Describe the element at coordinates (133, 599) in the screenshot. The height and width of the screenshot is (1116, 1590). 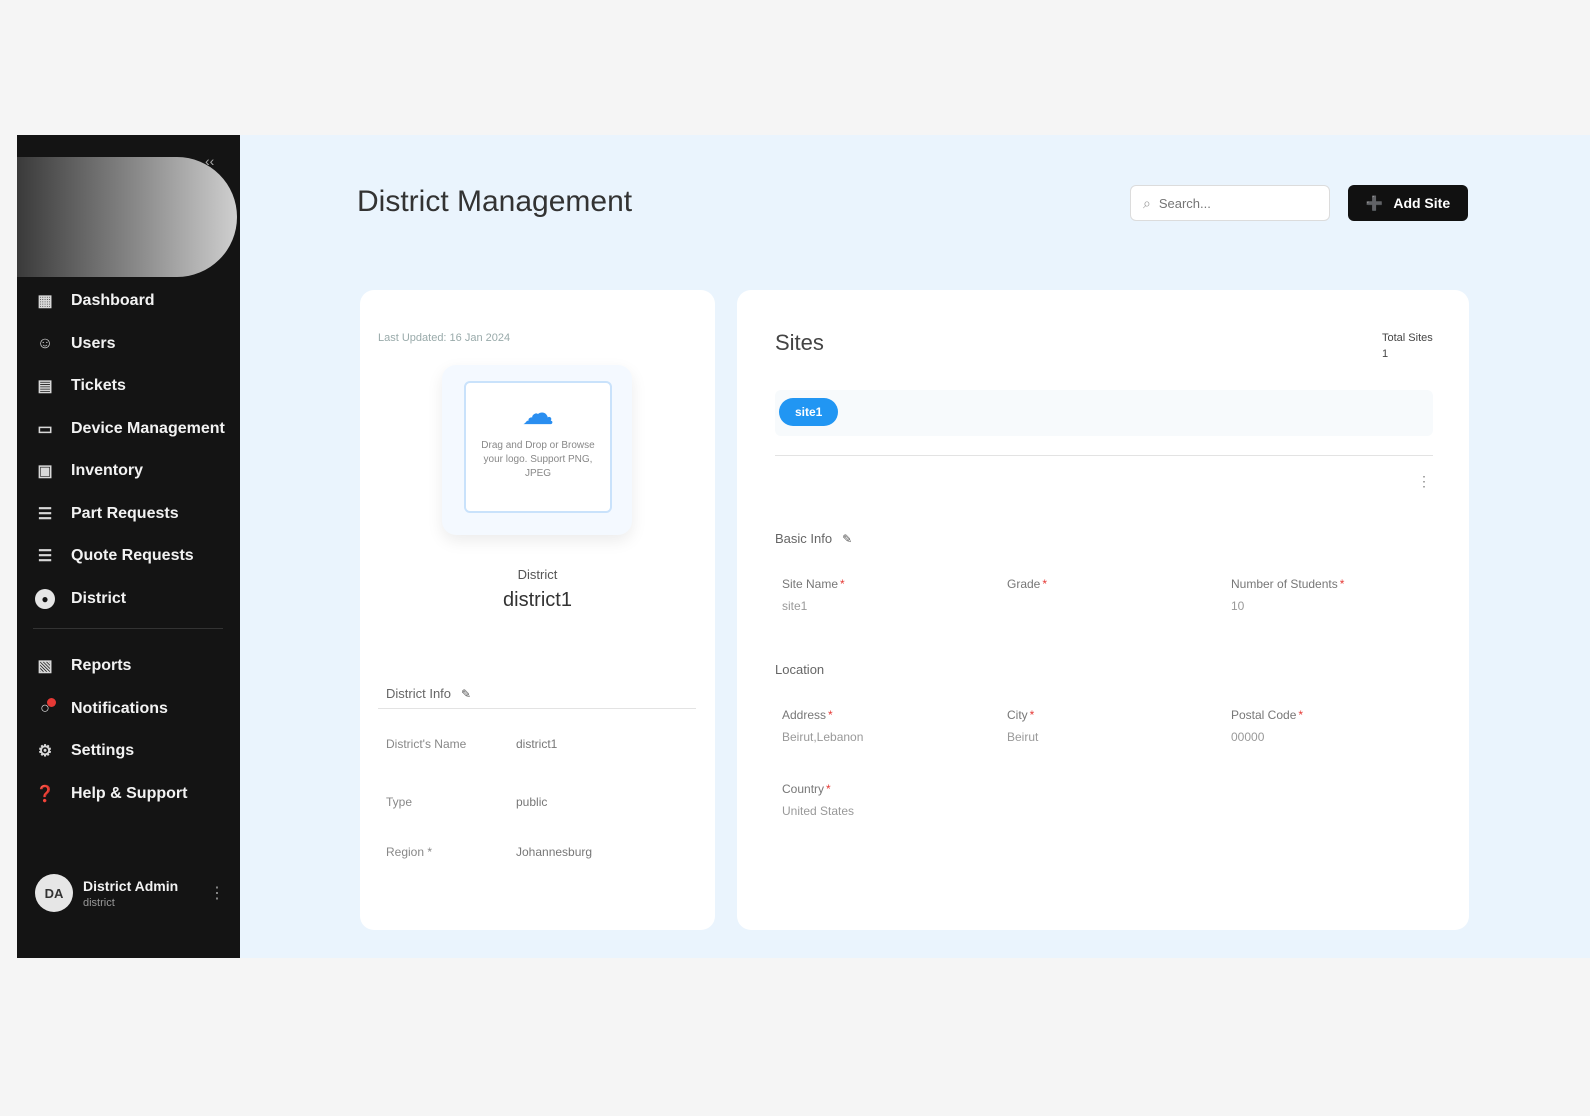
I see `sidebar-item-district: ● District` at that location.